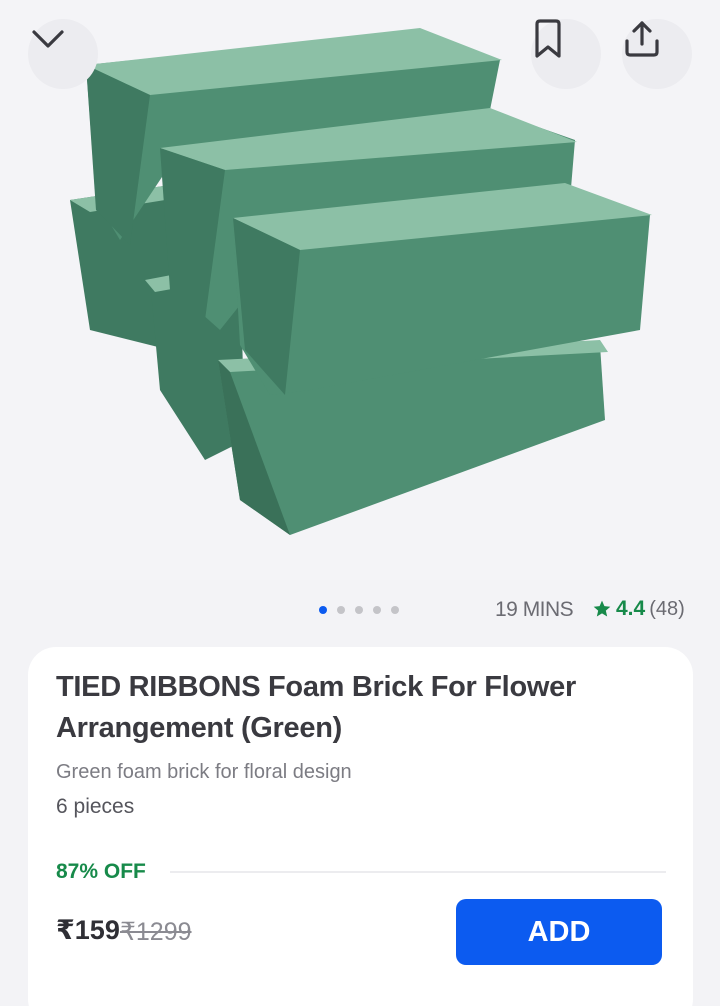 The image size is (720, 1006). Describe the element at coordinates (667, 608) in the screenshot. I see `rating-count: (48)` at that location.